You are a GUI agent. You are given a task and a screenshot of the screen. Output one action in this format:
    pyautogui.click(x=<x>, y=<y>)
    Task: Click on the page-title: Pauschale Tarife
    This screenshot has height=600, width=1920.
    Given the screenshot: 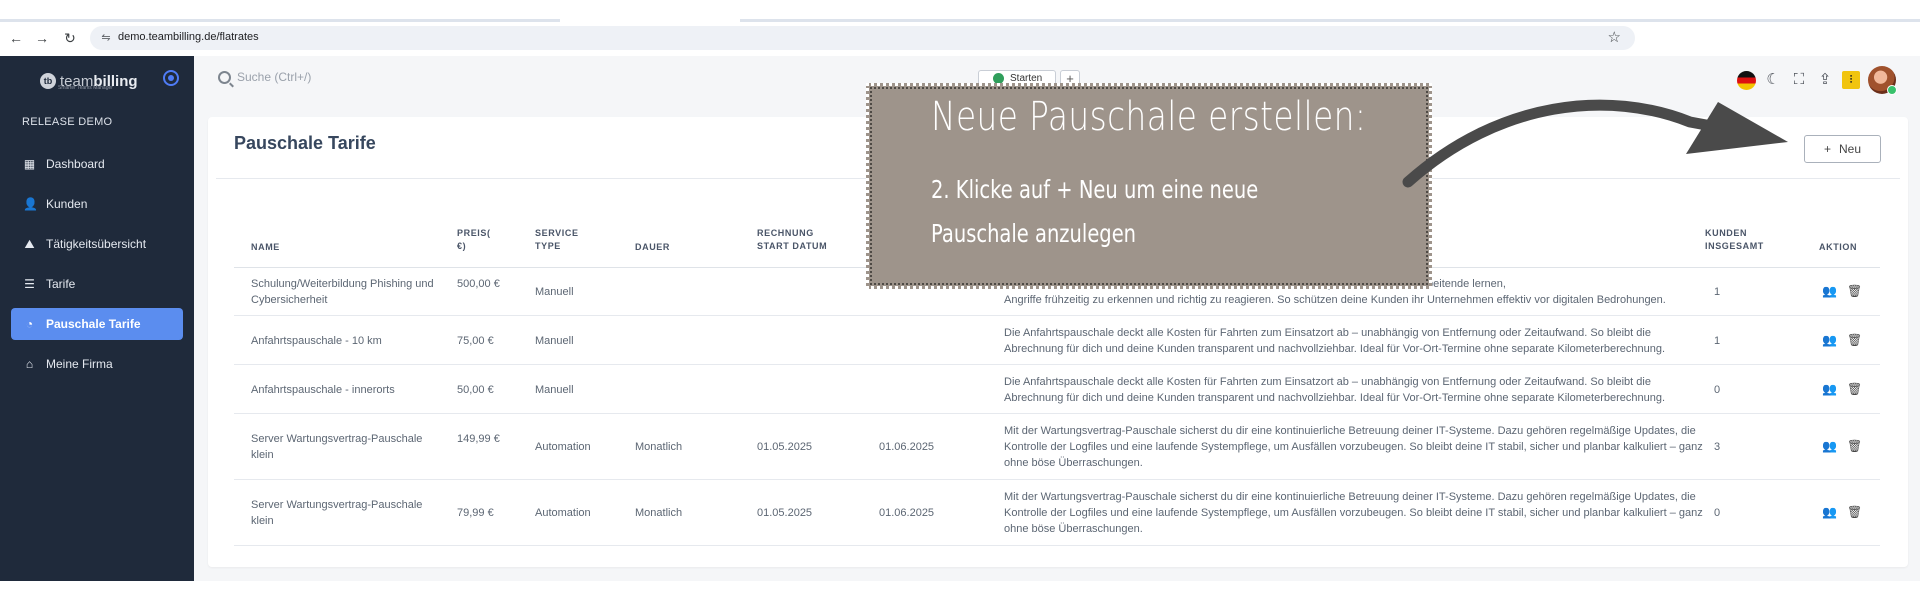 What is the action you would take?
    pyautogui.click(x=305, y=143)
    